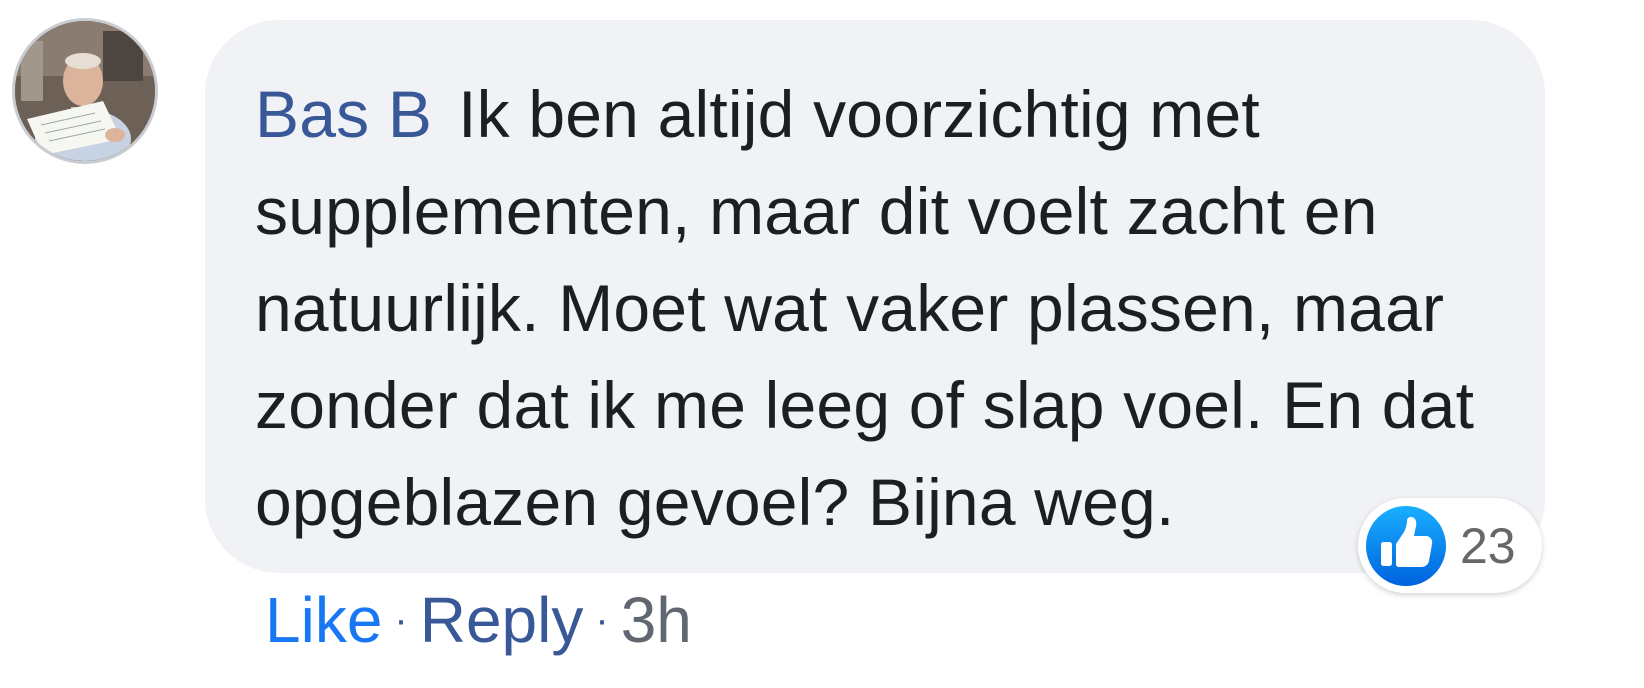 Image resolution: width=1644 pixels, height=688 pixels. What do you see at coordinates (323, 620) in the screenshot?
I see `like-button: Like` at bounding box center [323, 620].